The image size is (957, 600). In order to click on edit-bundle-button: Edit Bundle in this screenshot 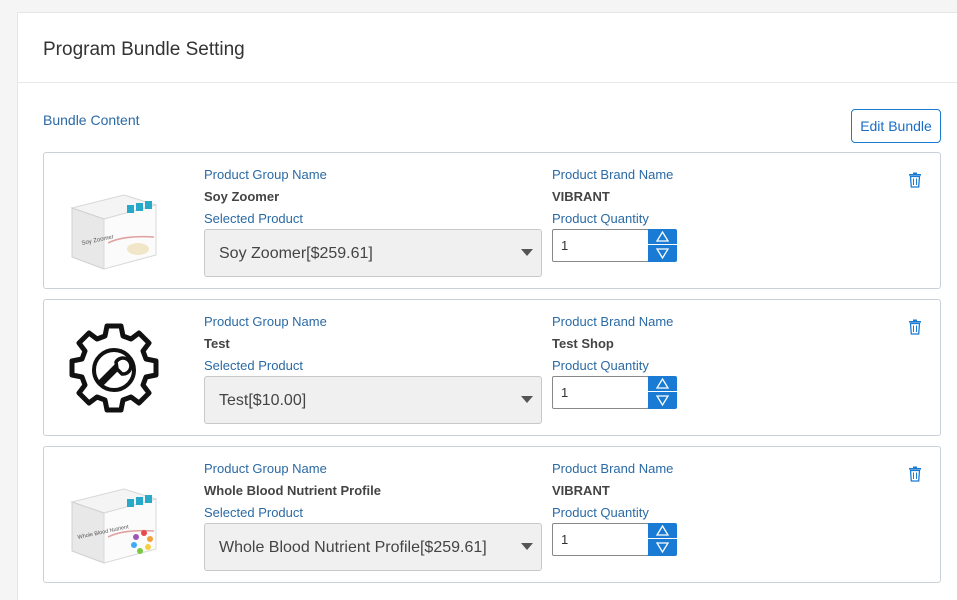, I will do `click(896, 126)`.